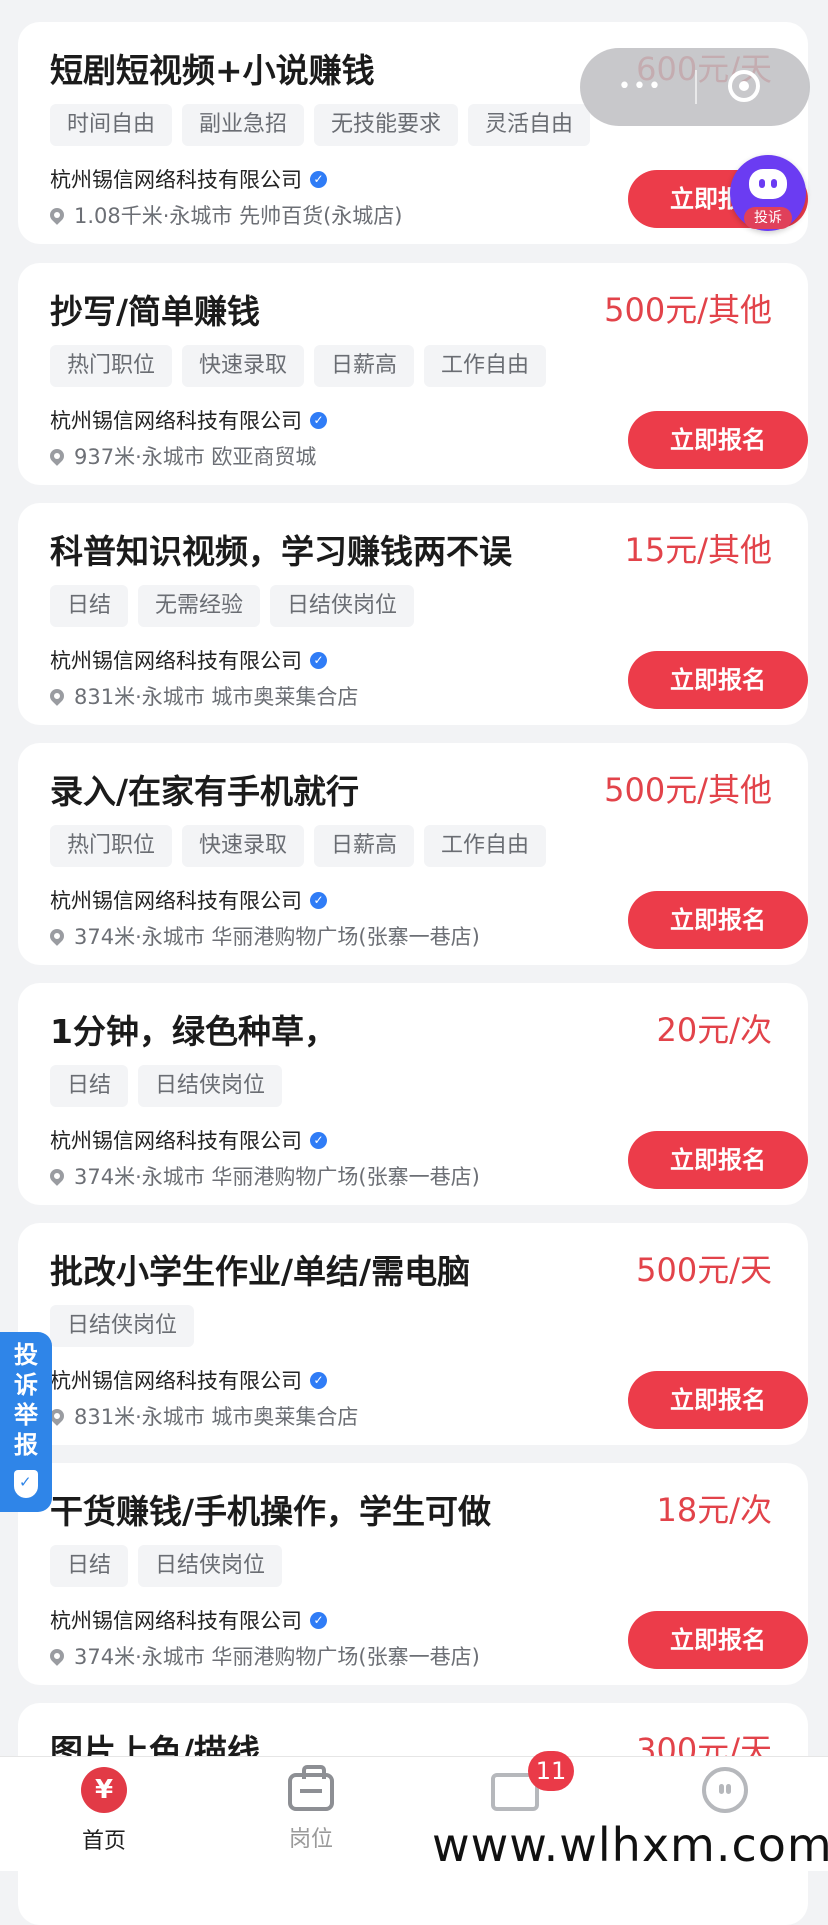 The height and width of the screenshot is (1925, 828). What do you see at coordinates (104, 1790) in the screenshot?
I see `home-yen-icon: ¥` at bounding box center [104, 1790].